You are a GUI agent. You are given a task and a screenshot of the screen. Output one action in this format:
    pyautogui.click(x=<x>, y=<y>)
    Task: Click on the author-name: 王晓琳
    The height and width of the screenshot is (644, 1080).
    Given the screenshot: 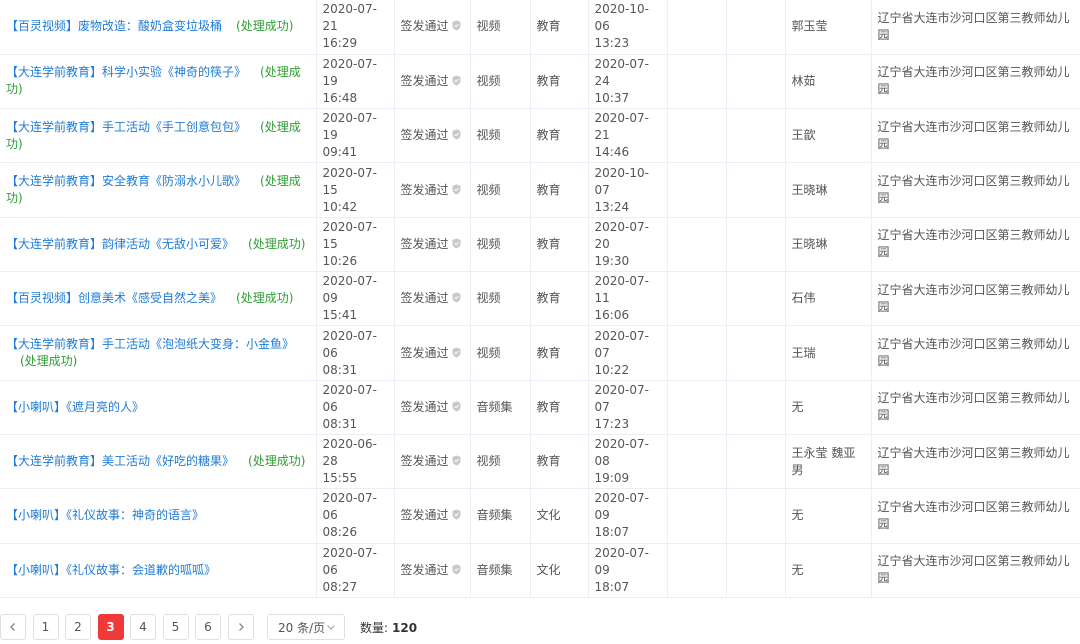 What is the action you would take?
    pyautogui.click(x=809, y=243)
    